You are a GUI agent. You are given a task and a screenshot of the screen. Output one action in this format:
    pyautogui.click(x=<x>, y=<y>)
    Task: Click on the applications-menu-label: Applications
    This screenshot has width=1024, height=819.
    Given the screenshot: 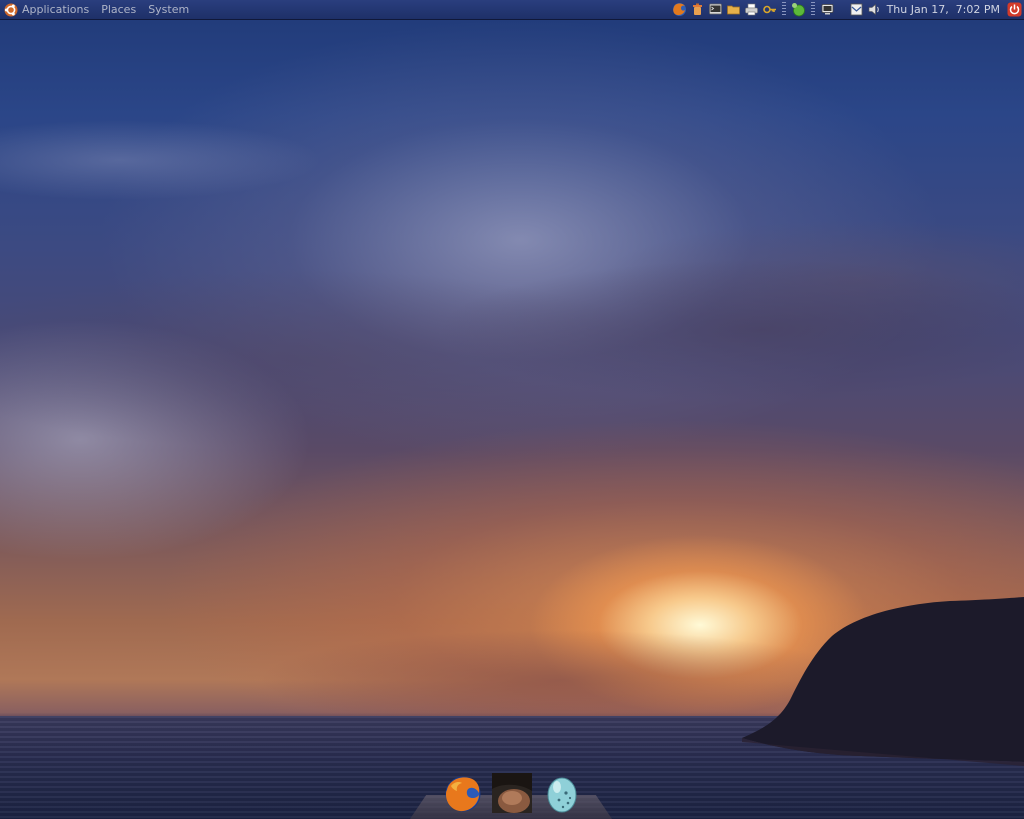 What is the action you would take?
    pyautogui.click(x=56, y=9)
    